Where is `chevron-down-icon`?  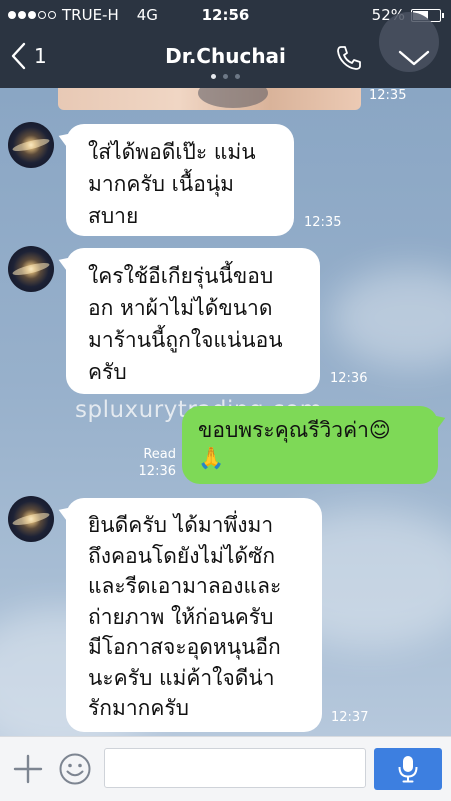
chevron-down-icon is located at coordinates (414, 58).